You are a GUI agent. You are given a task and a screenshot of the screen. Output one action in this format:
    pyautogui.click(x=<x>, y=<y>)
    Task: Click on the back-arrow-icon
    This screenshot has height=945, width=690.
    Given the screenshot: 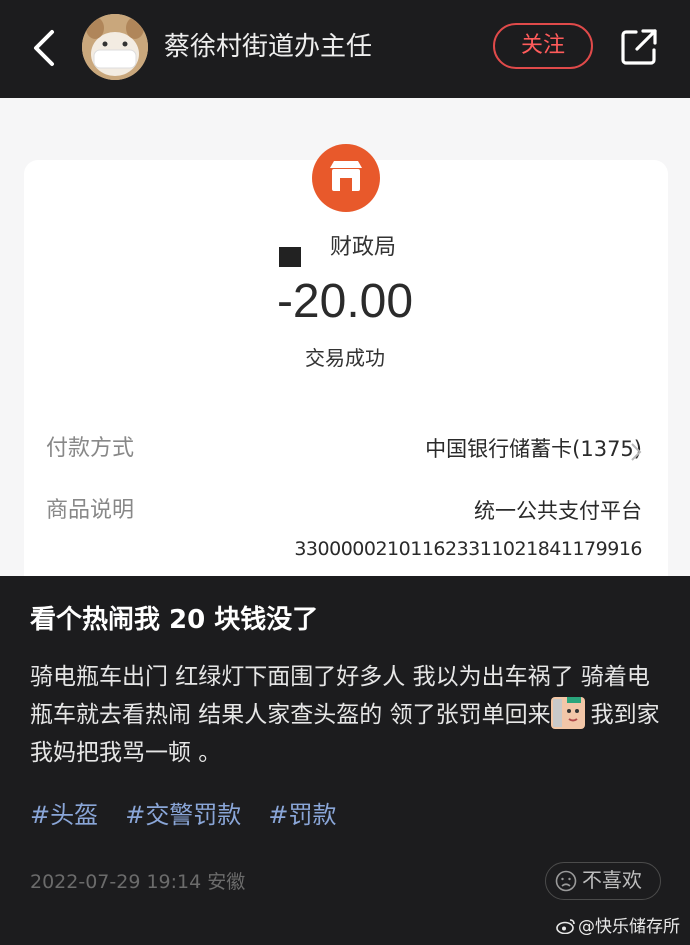 What is the action you would take?
    pyautogui.click(x=44, y=48)
    